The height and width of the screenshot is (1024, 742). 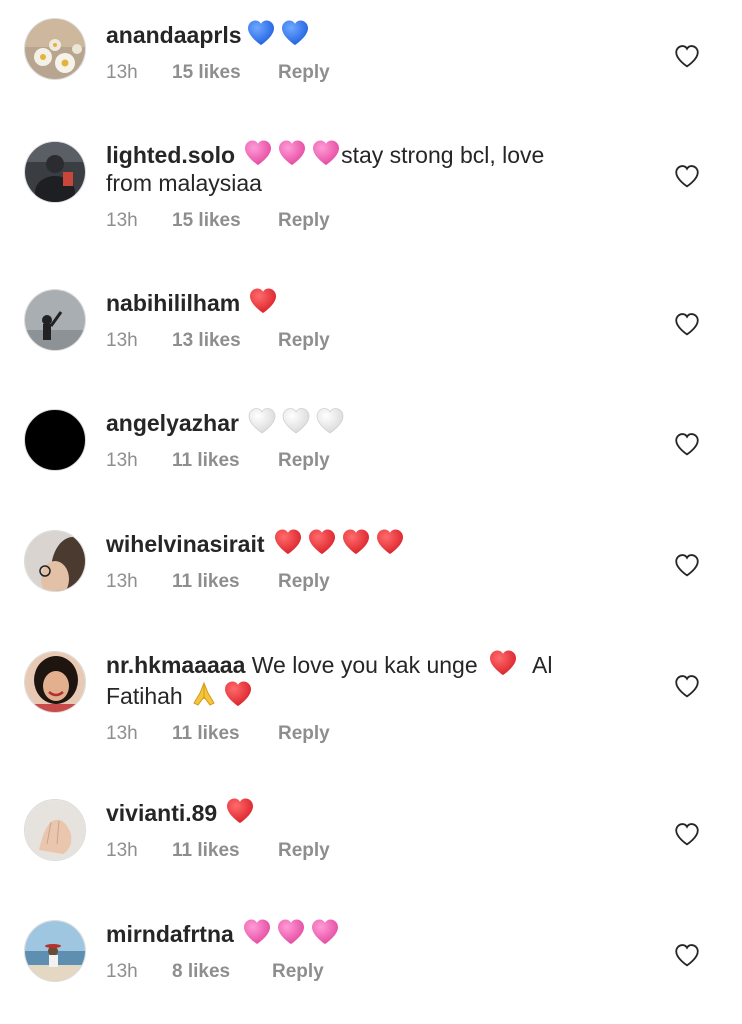 I want to click on username: nr.hkmaaaaa, so click(x=175, y=665).